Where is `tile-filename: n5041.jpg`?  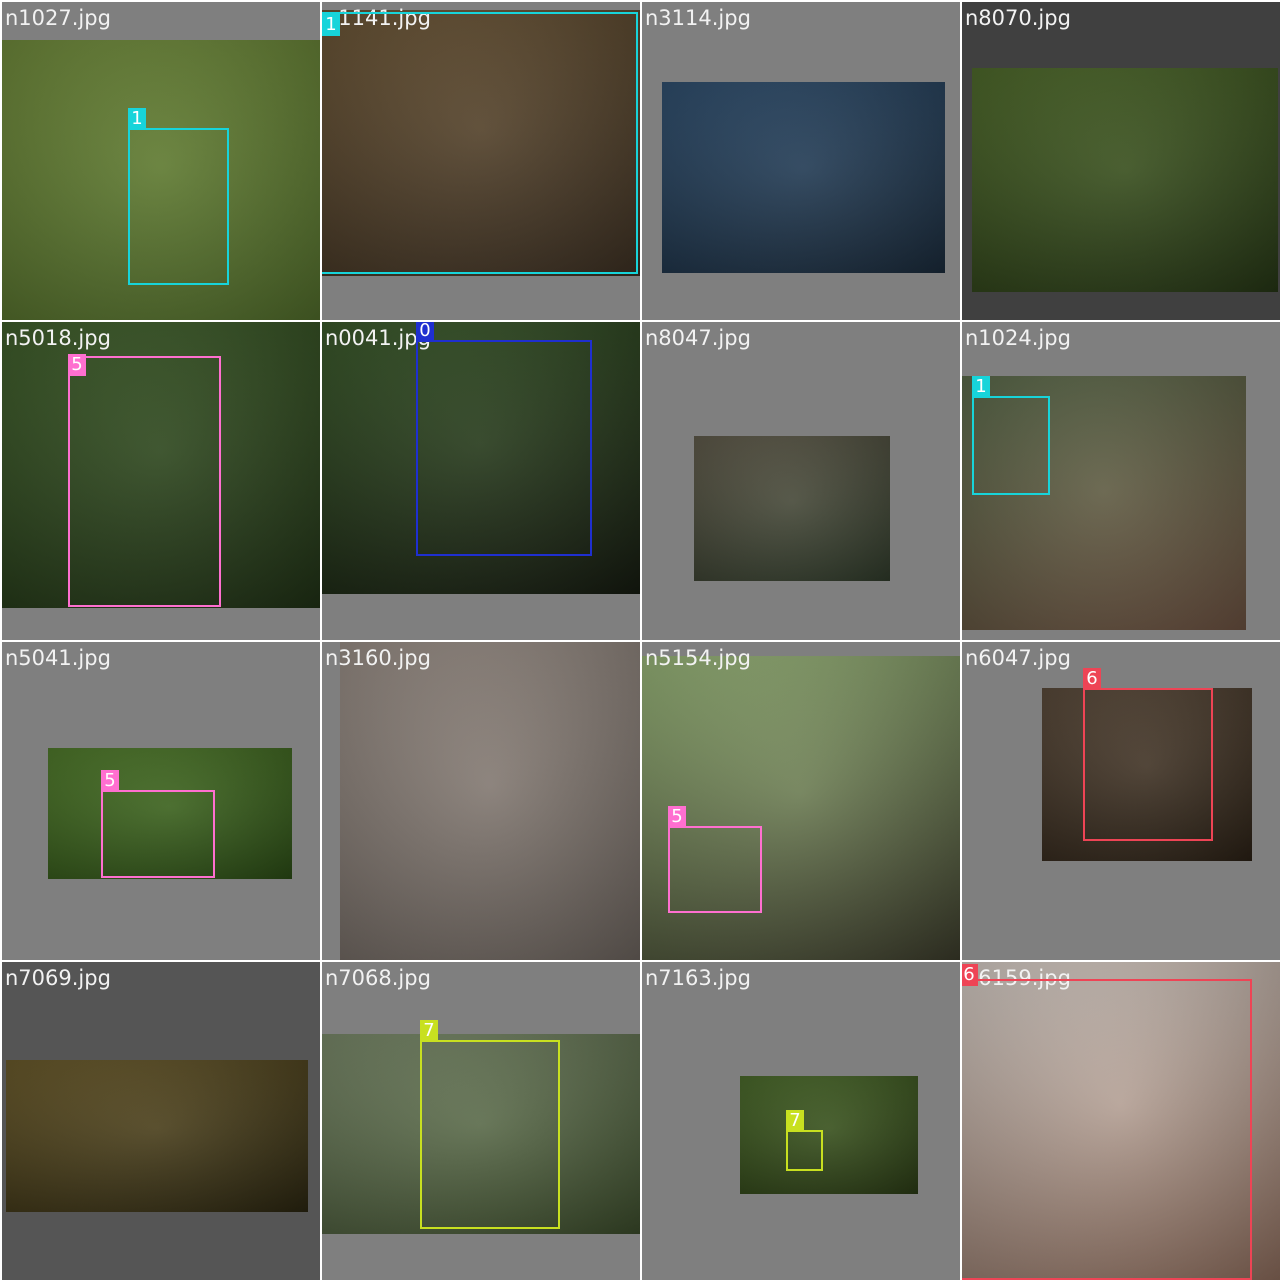 tile-filename: n5041.jpg is located at coordinates (58, 658).